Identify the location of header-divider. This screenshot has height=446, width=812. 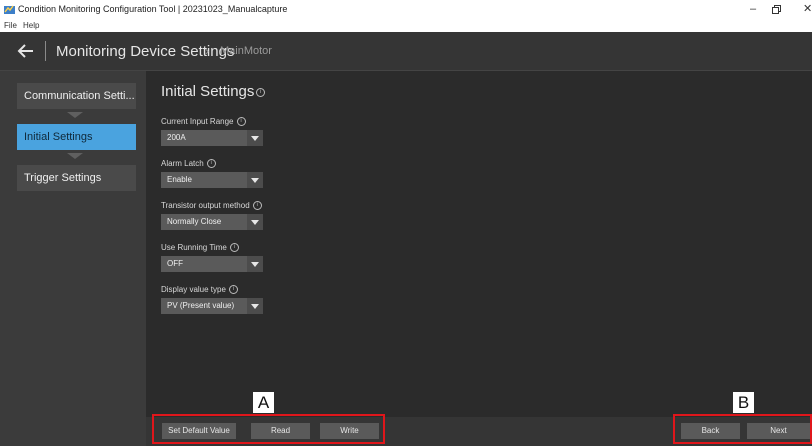
(45, 51).